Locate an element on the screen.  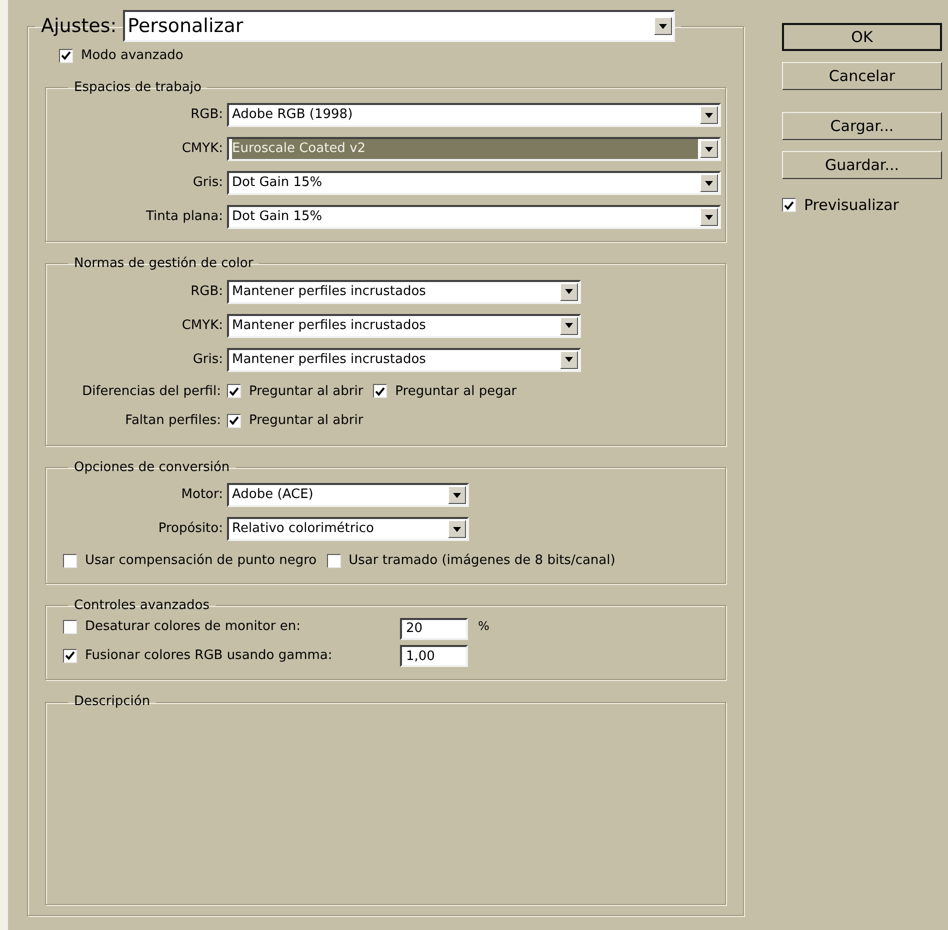
checkbox-label: Modo avanzado is located at coordinates (132, 56).